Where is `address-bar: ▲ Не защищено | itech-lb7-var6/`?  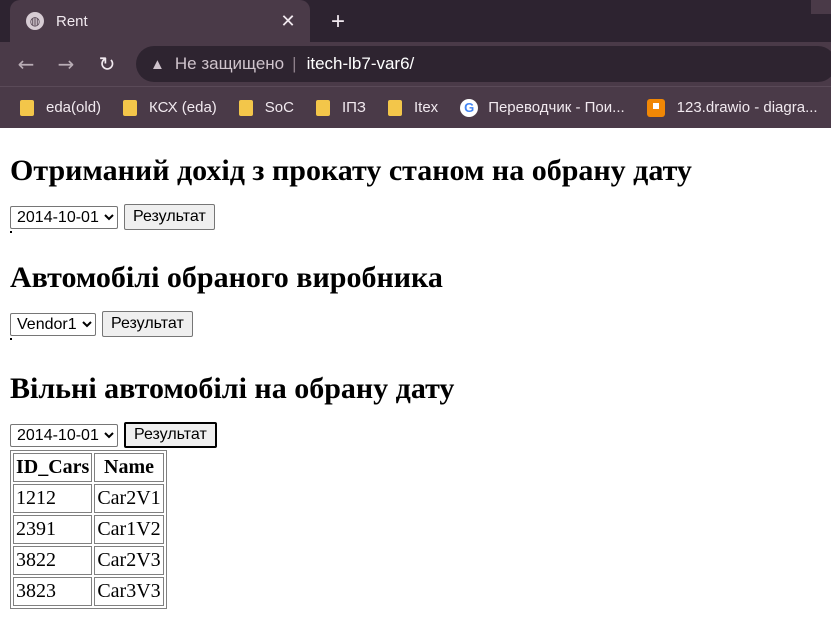 address-bar: ▲ Не защищено | itech-lb7-var6/ is located at coordinates (483, 64).